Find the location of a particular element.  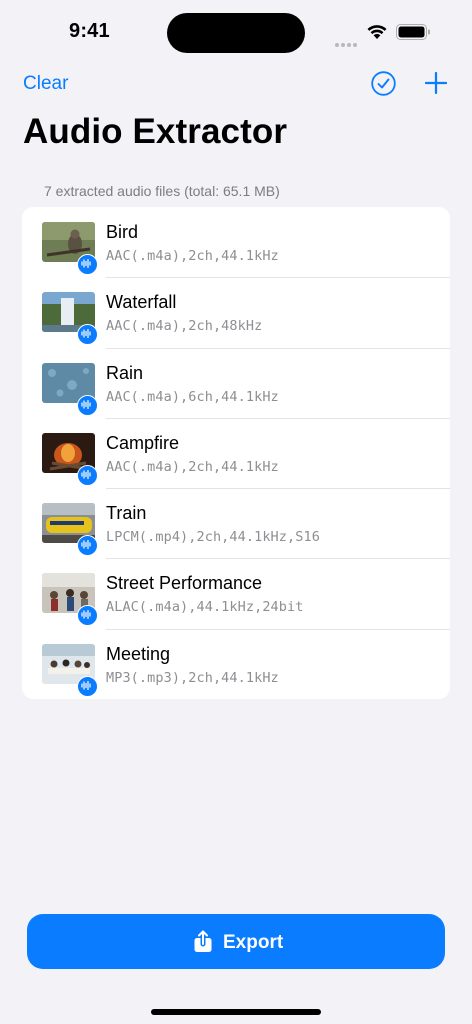

item-format: LPCM(.mp4),2ch,44.1kHz,S16 is located at coordinates (213, 537).